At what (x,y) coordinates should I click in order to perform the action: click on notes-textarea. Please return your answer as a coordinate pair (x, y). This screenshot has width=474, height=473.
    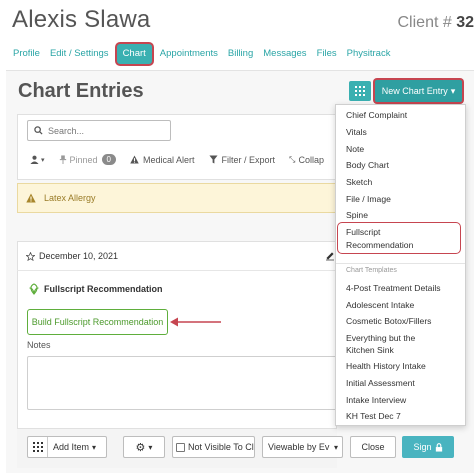
    Looking at the image, I should click on (182, 383).